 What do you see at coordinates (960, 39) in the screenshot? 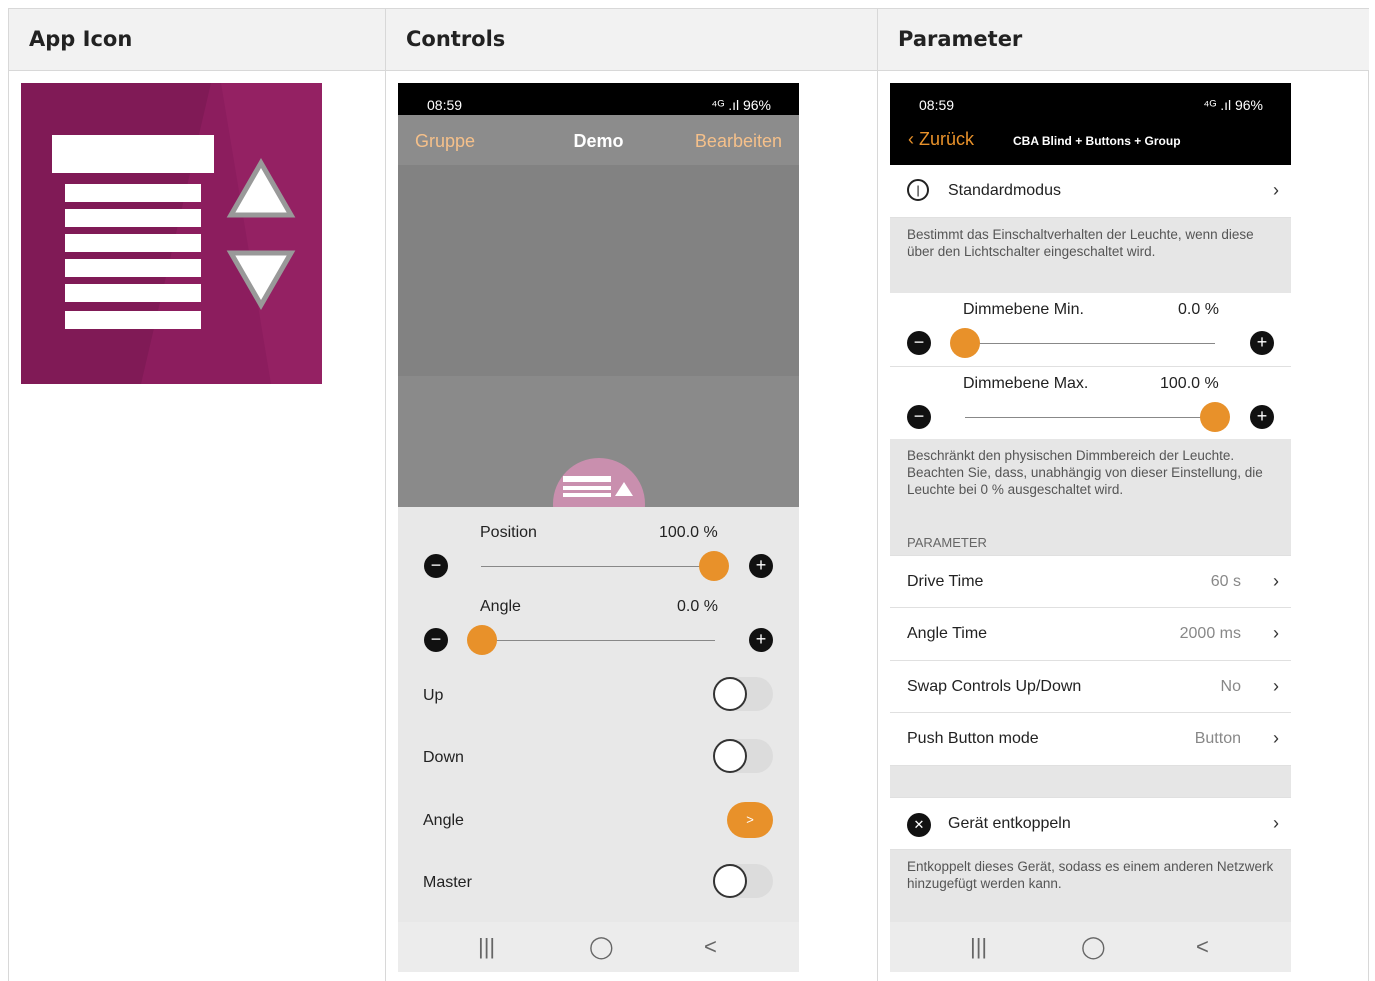
I see `col-title: Parameter` at bounding box center [960, 39].